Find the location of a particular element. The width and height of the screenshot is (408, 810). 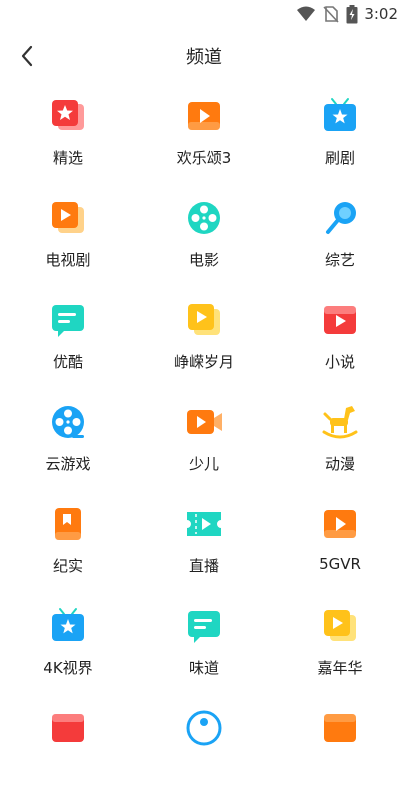

channel-jianianhua: 嘉年华 is located at coordinates (340, 657).